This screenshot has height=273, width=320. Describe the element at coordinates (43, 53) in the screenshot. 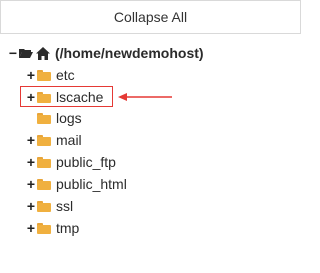

I see `home-icon` at that location.